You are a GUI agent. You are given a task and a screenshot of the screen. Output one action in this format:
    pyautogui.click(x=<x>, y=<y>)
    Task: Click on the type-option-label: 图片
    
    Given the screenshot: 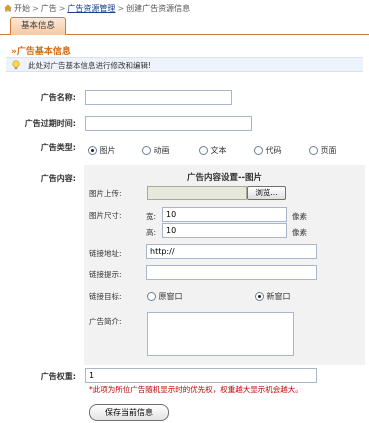 What is the action you would take?
    pyautogui.click(x=107, y=150)
    